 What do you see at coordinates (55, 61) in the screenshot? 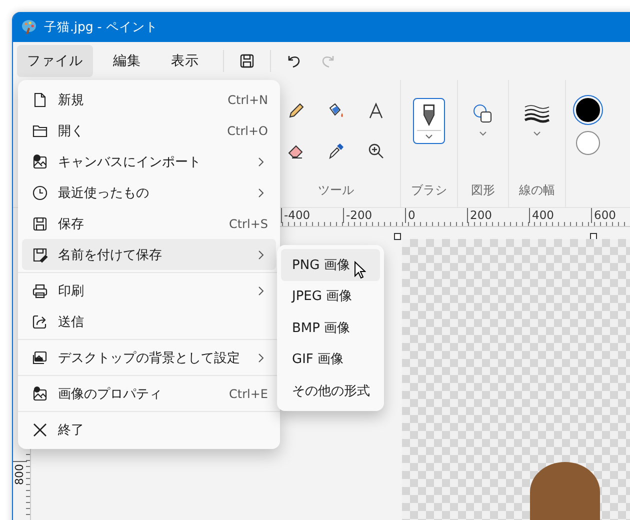
I see `menu-bar-item: ファイル` at bounding box center [55, 61].